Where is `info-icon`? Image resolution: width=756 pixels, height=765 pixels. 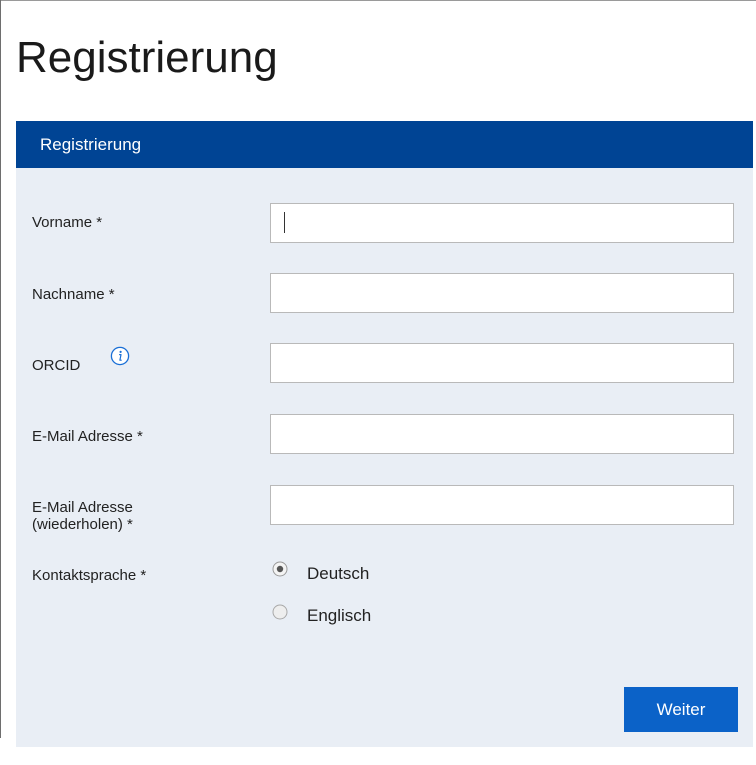
info-icon is located at coordinates (120, 356).